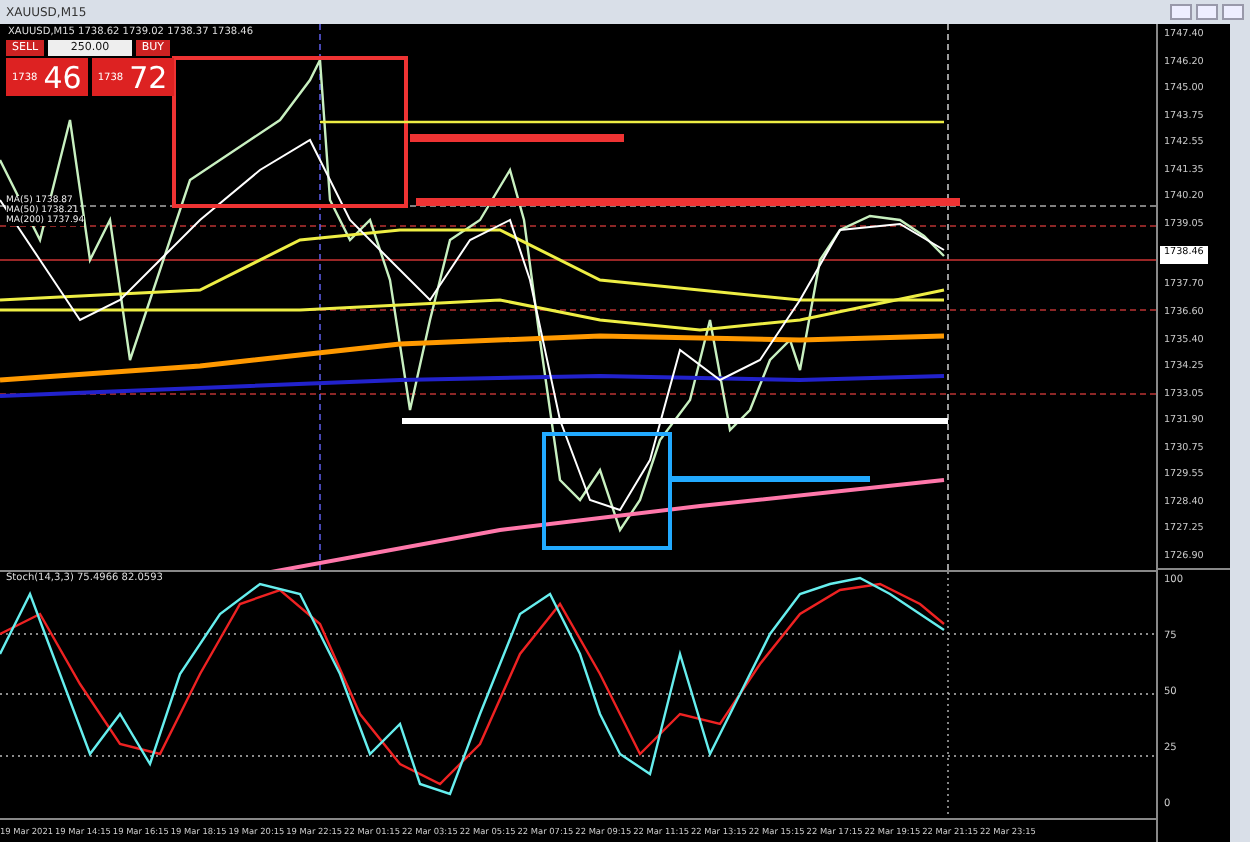 The image size is (1250, 842). I want to click on minimize-button, so click(1181, 12).